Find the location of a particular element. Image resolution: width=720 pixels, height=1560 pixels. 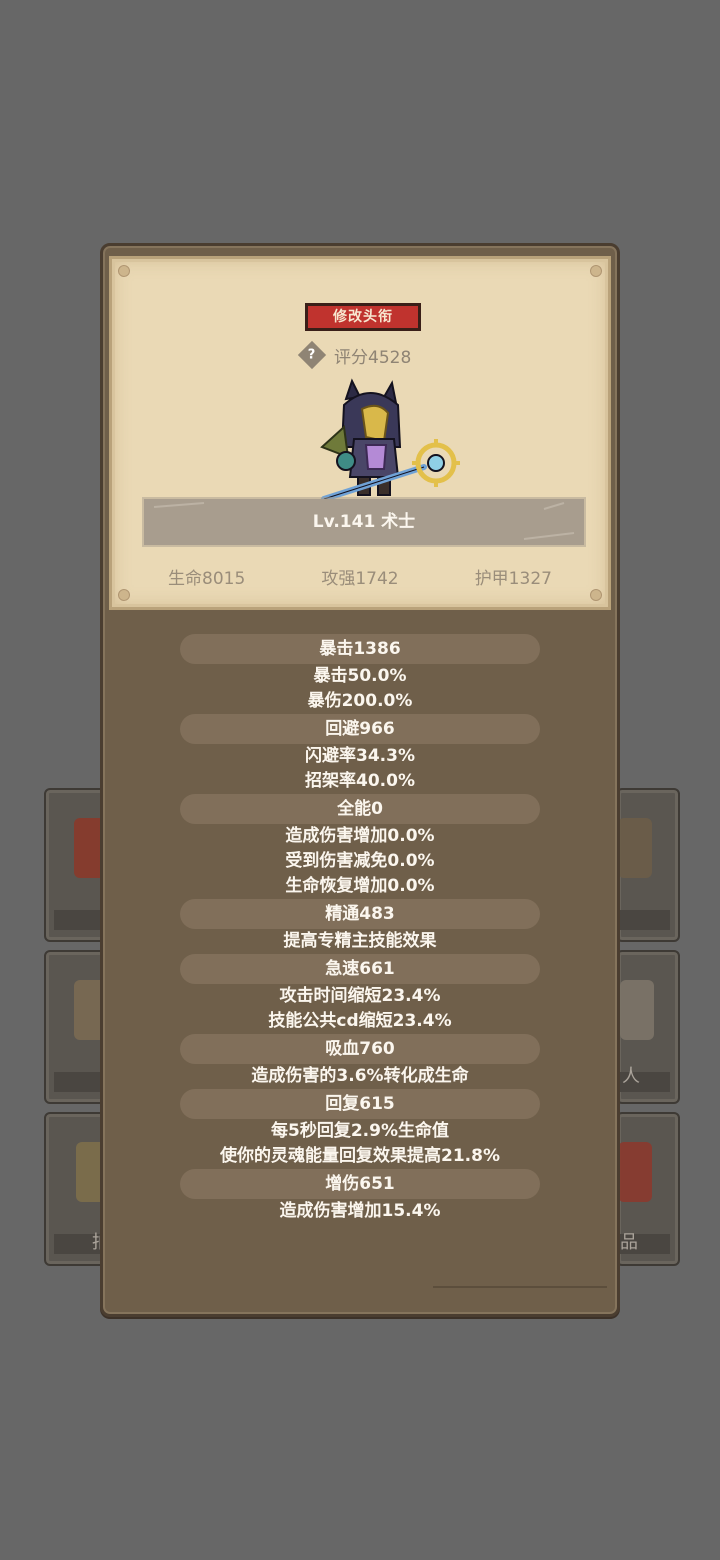

attribute-name: 全能0 is located at coordinates (360, 809).